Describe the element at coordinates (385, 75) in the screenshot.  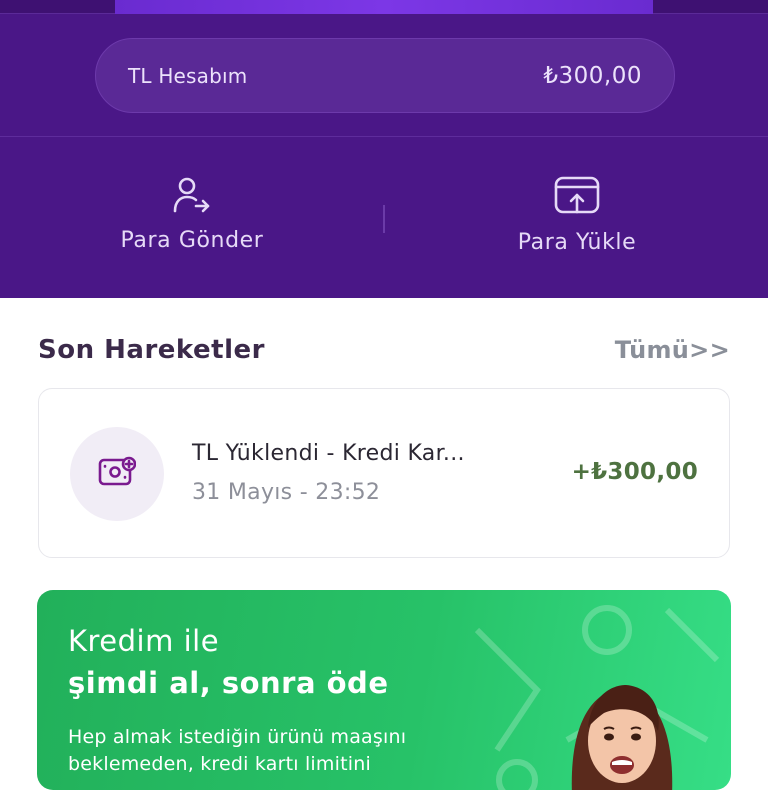
I see `account-balance-pill: TL Hesabım ₺300,00` at that location.